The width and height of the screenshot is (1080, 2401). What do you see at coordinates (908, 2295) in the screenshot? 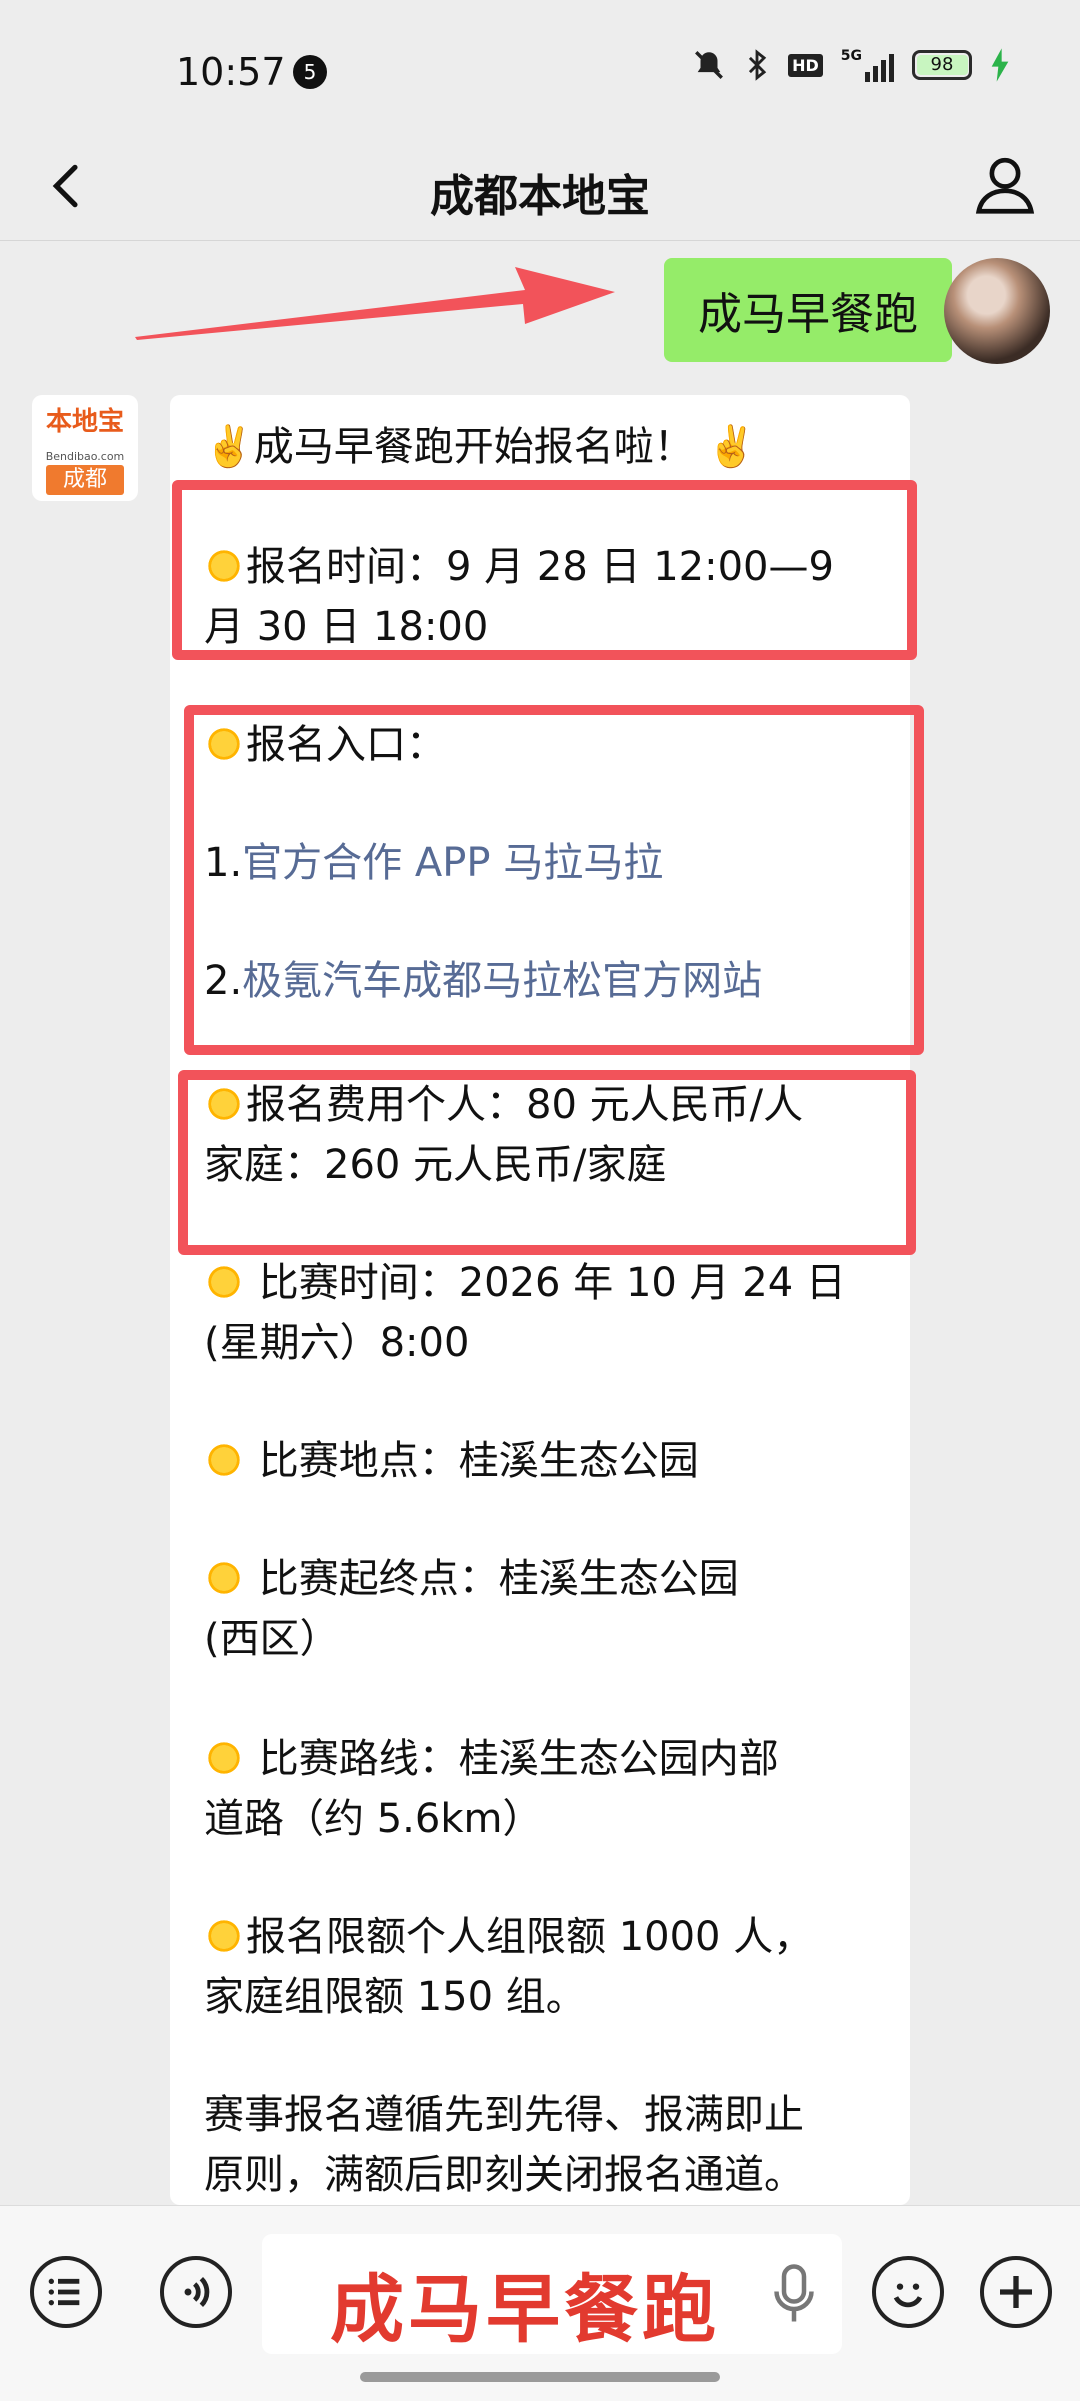
I see `smiley-icon` at bounding box center [908, 2295].